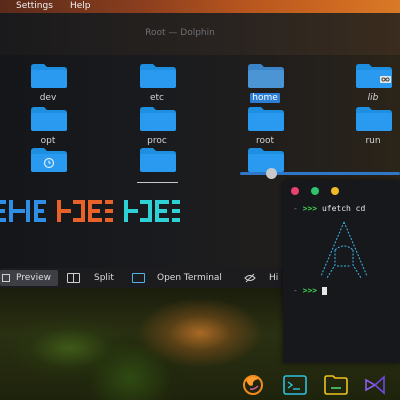  I want to click on folder-home: home, so click(265, 87).